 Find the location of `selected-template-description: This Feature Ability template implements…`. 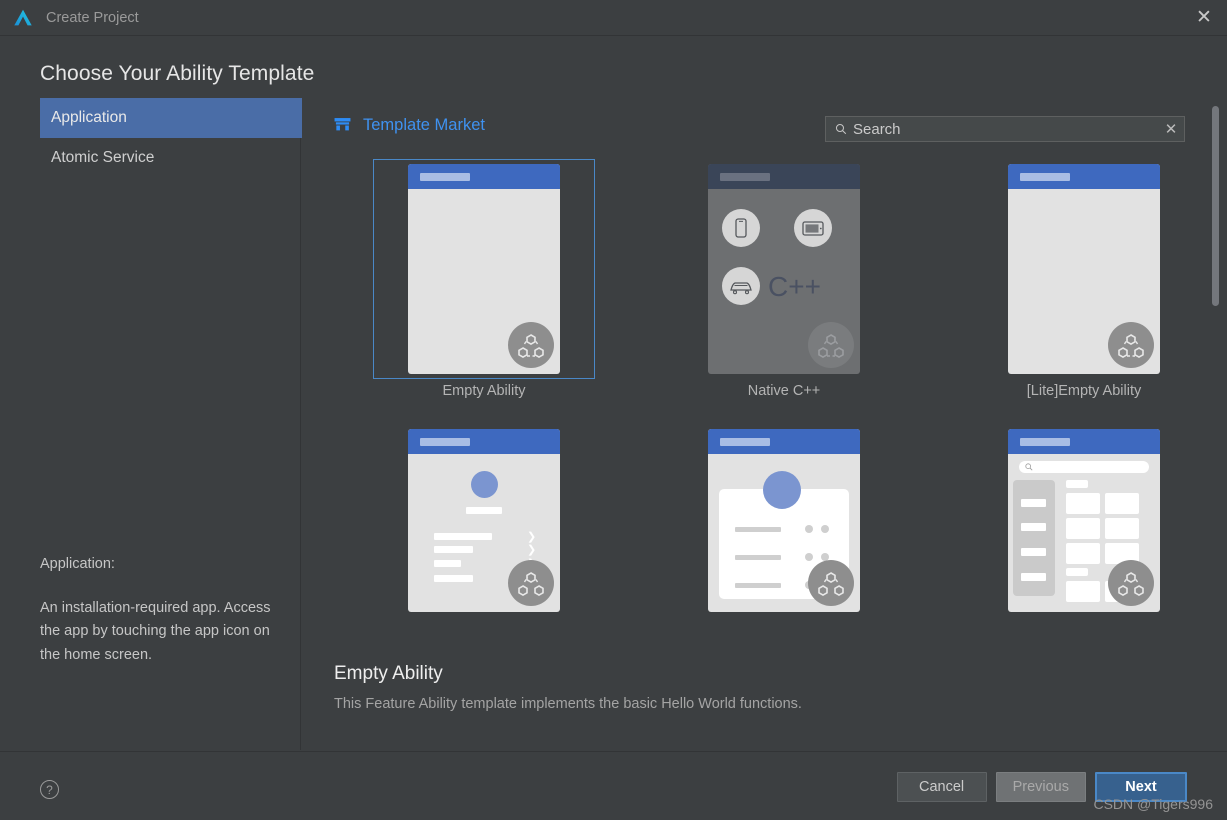

selected-template-description: This Feature Ability template implements… is located at coordinates (568, 704).